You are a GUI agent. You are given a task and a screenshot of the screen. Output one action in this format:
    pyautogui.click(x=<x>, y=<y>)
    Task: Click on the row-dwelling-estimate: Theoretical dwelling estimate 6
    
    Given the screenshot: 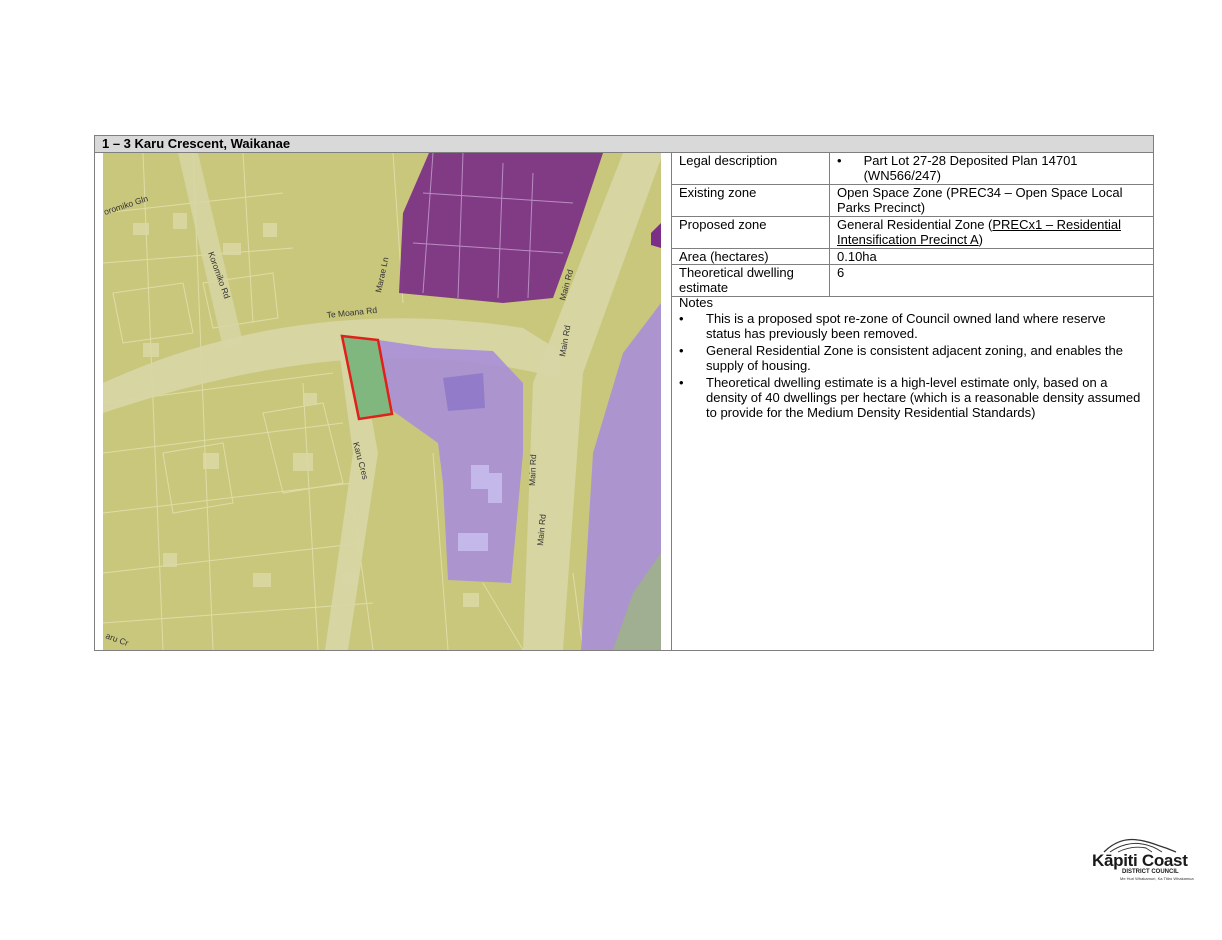 What is the action you would take?
    pyautogui.click(x=913, y=280)
    